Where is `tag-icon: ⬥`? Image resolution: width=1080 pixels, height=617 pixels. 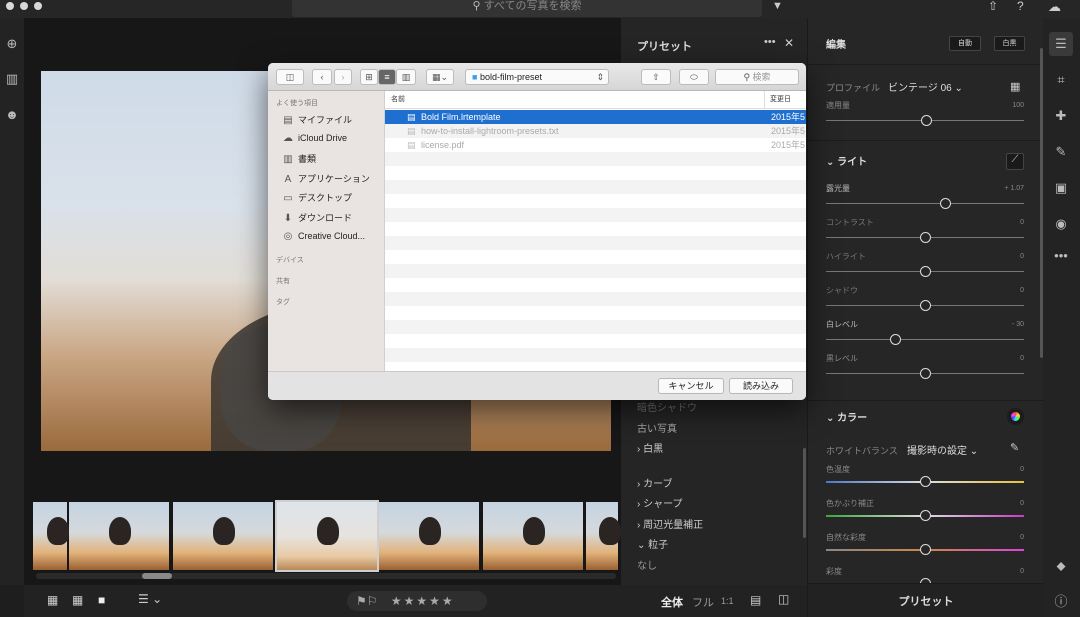
tag-icon: ⬥ is located at coordinates (1061, 566).